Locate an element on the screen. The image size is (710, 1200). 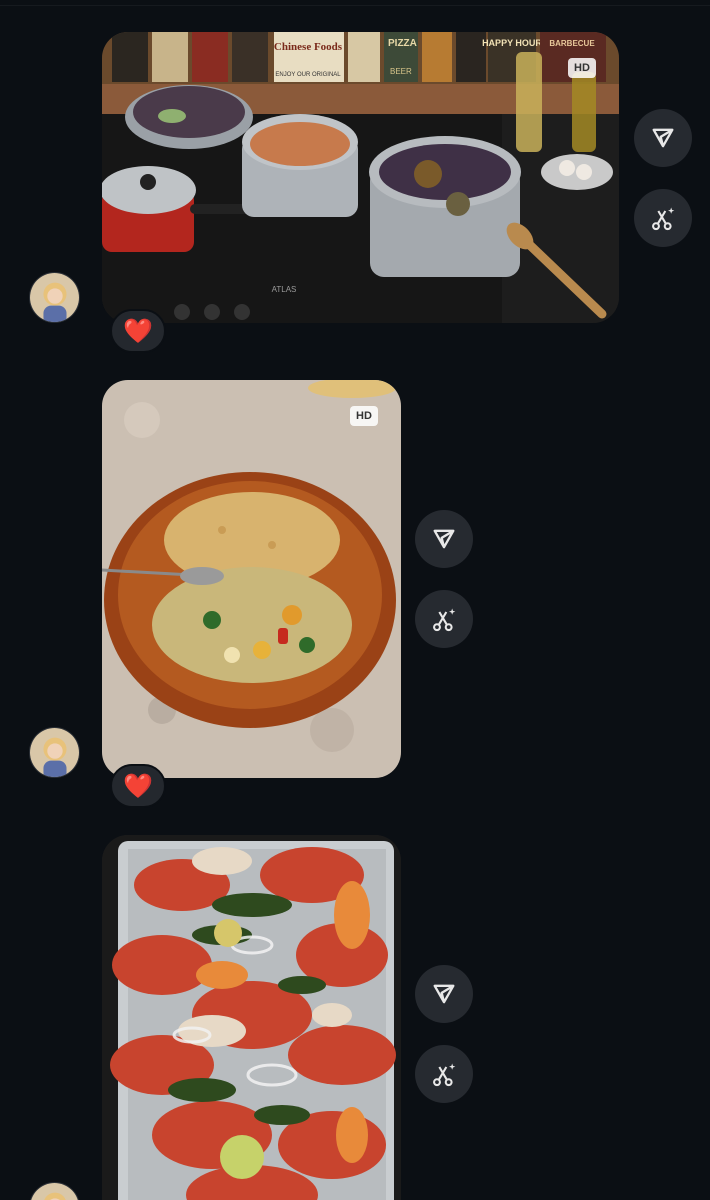
sign-barbecue: BARBECUE is located at coordinates (572, 43).